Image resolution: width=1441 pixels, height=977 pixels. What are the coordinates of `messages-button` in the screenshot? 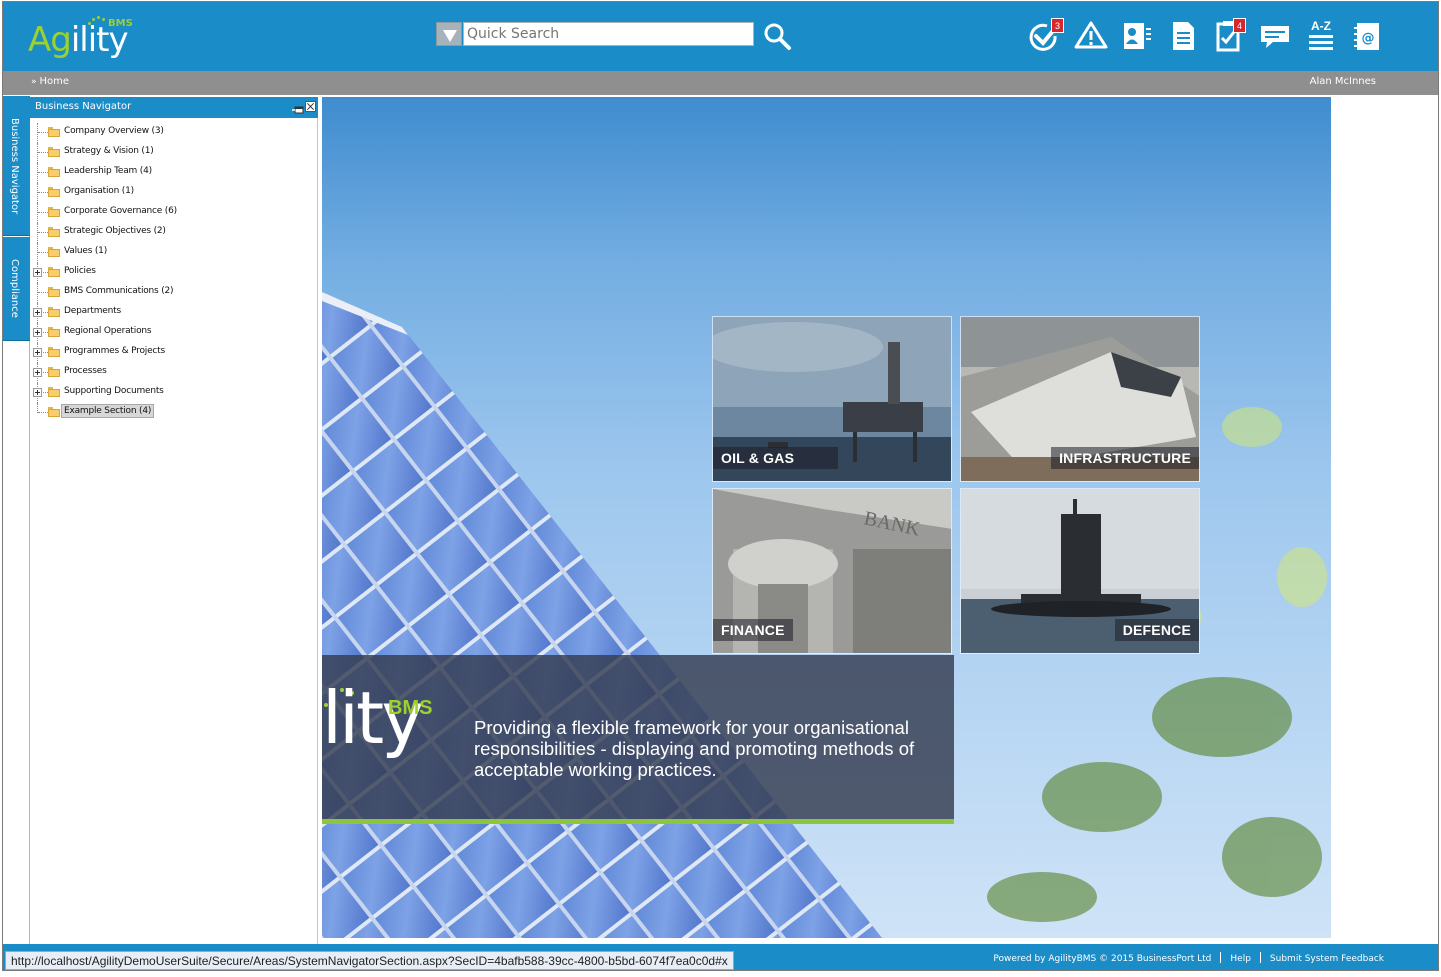 It's located at (1275, 36).